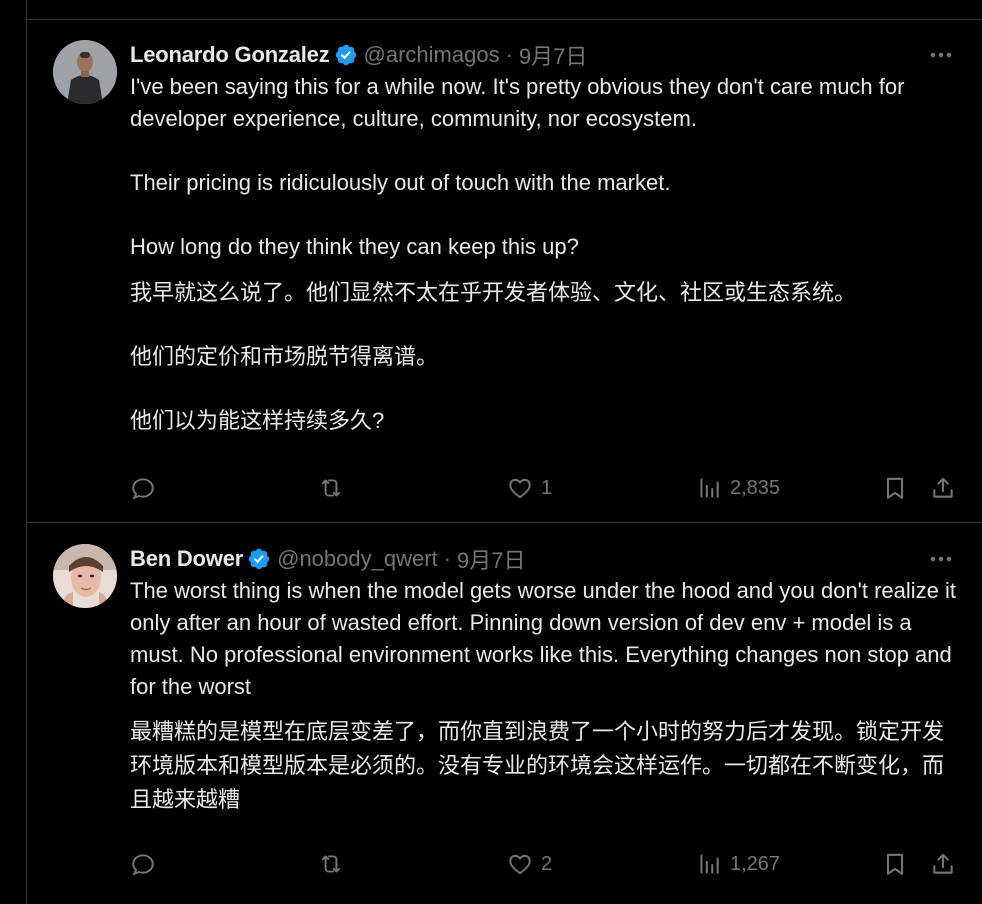 The width and height of the screenshot is (982, 904). I want to click on action-bar: 1 2,835, so click(556, 488).